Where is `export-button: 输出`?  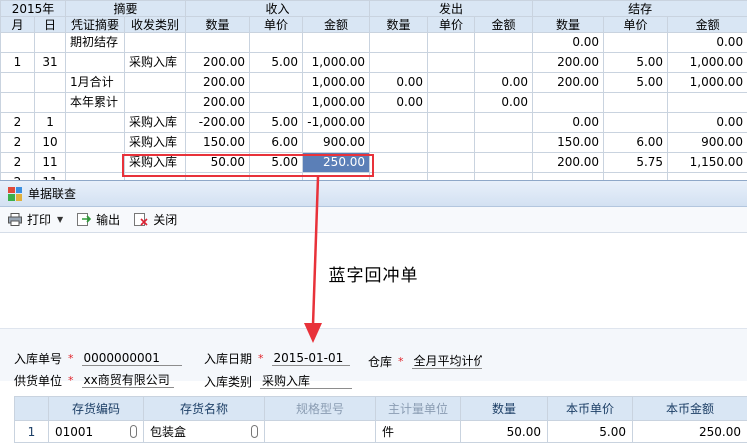 export-button: 输出 is located at coordinates (98, 219).